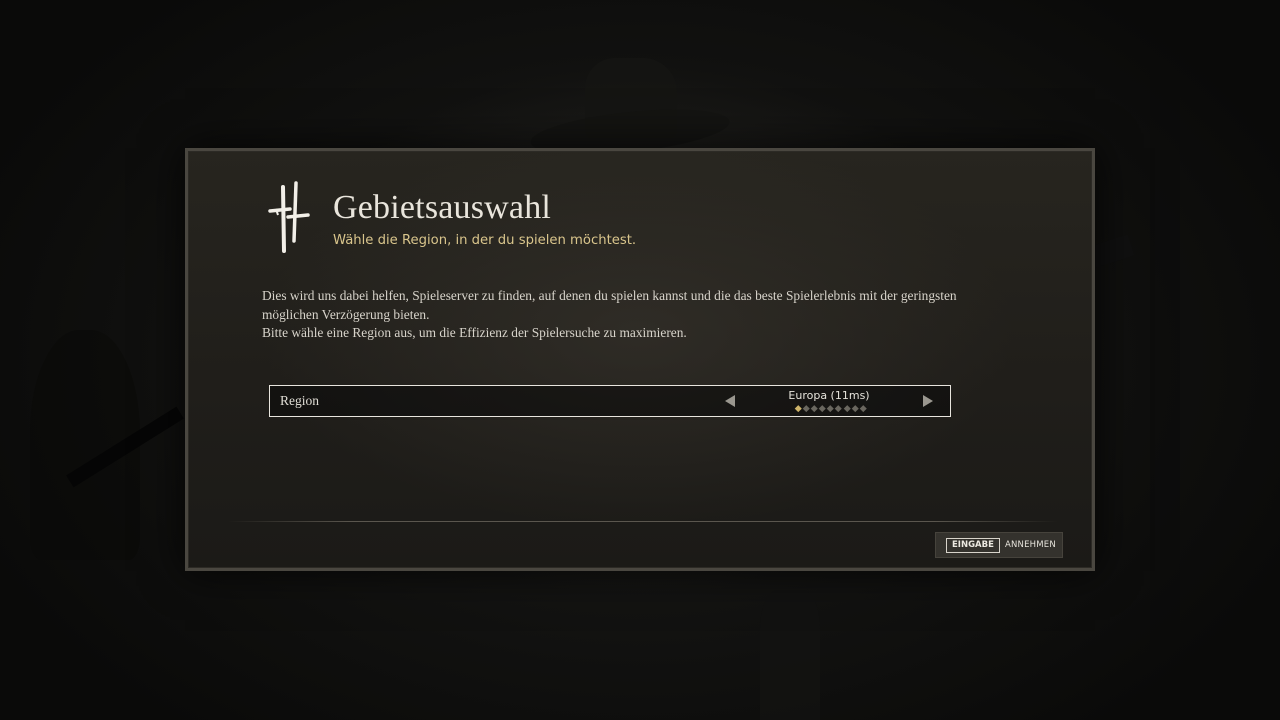  I want to click on description-line: möglichen Verzögerung bieten., so click(346, 314).